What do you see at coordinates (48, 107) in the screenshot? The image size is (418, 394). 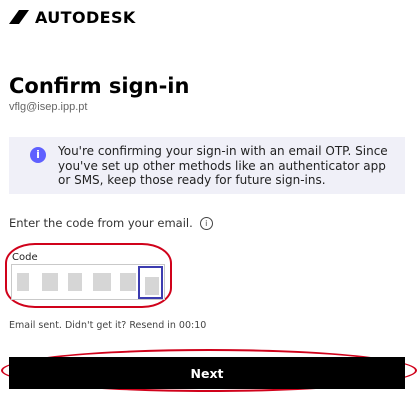 I see `account-email: vflg@isep.ipp.pt` at bounding box center [48, 107].